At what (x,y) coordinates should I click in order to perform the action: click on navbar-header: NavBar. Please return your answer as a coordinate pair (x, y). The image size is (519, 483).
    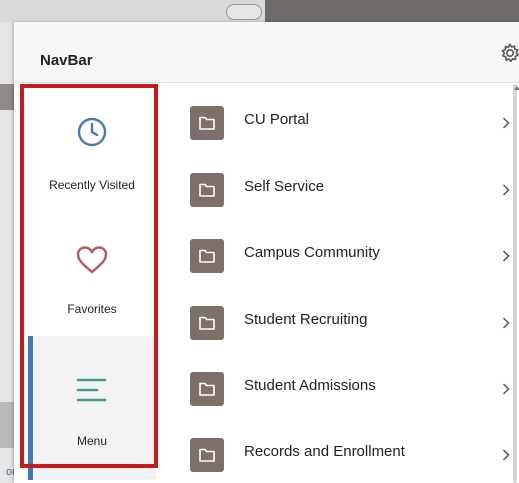
    Looking at the image, I should click on (266, 52).